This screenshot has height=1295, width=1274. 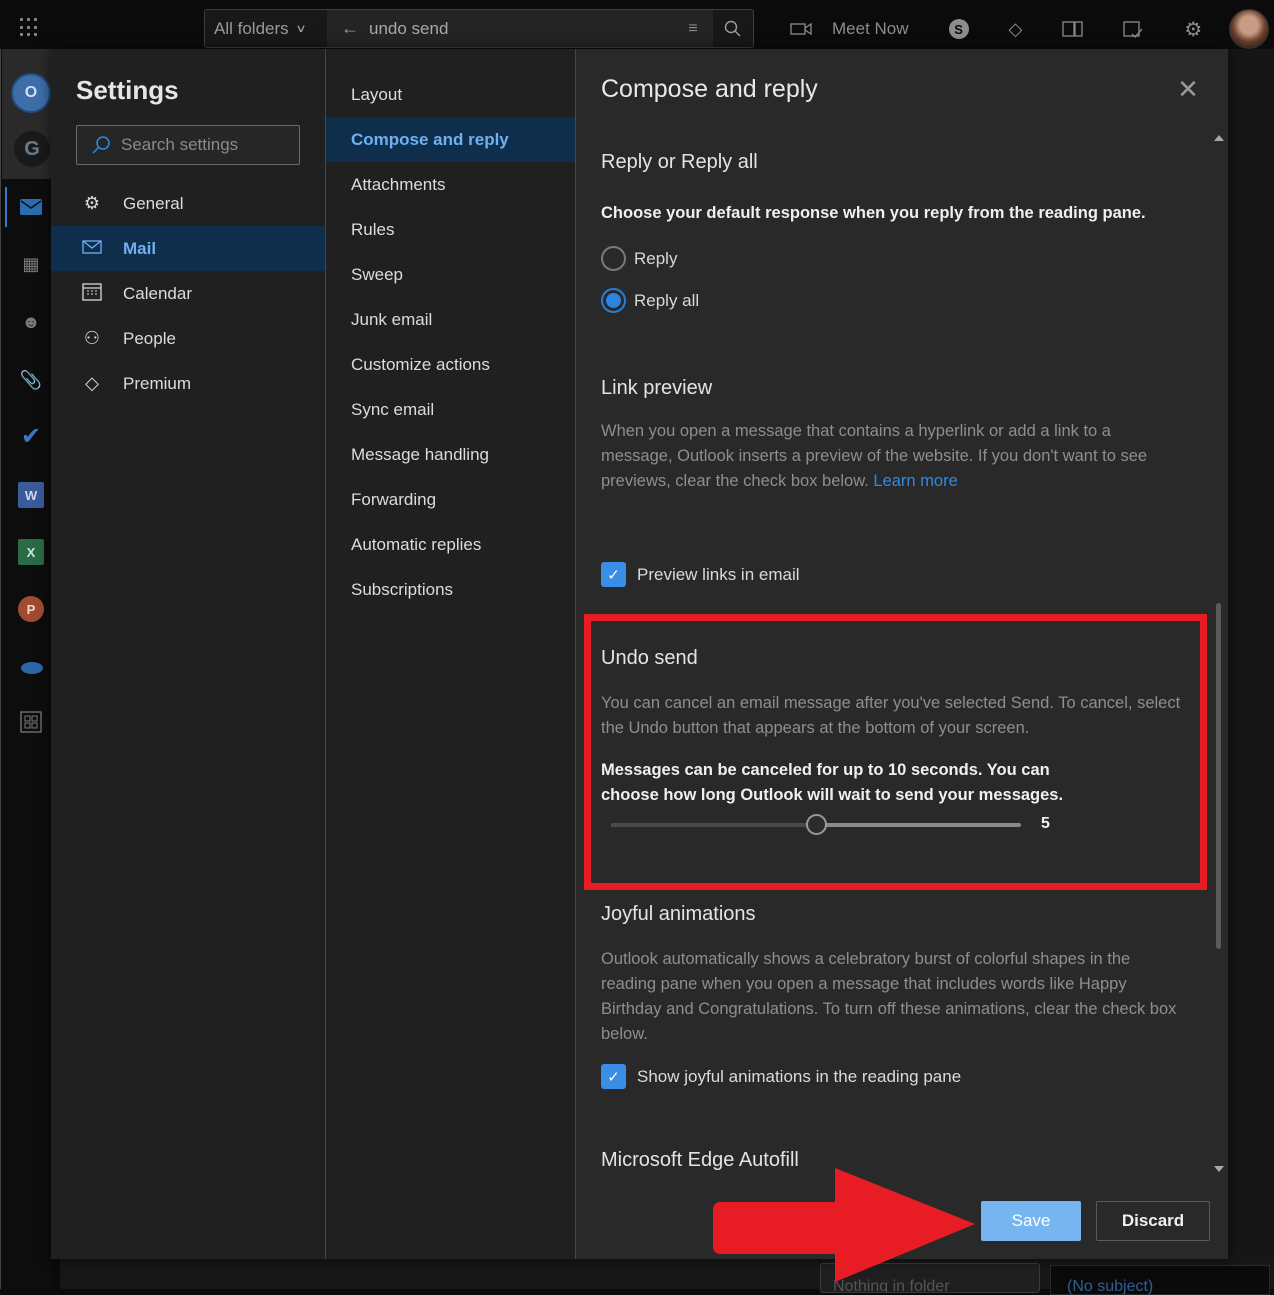 I want to click on category-label: General, so click(x=153, y=203).